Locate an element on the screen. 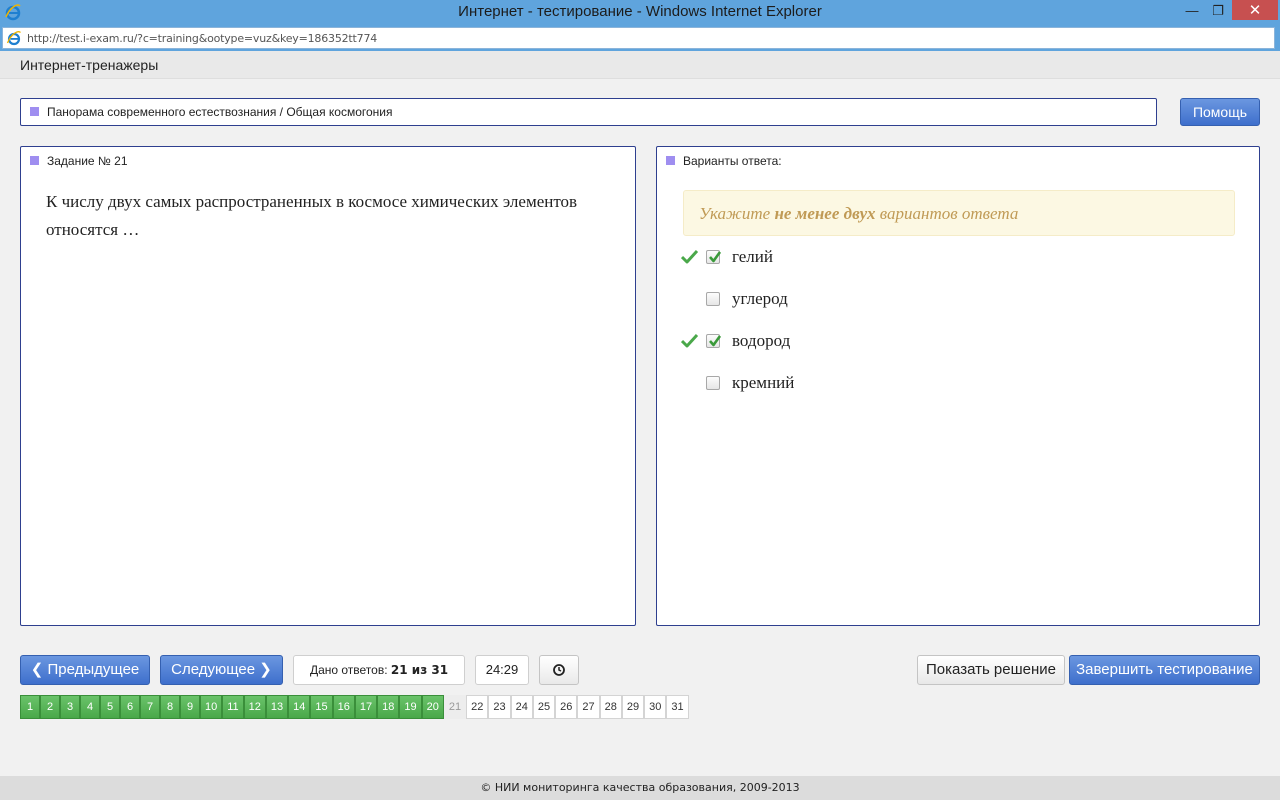  app-title: Интернет-тренажеры is located at coordinates (89, 65).